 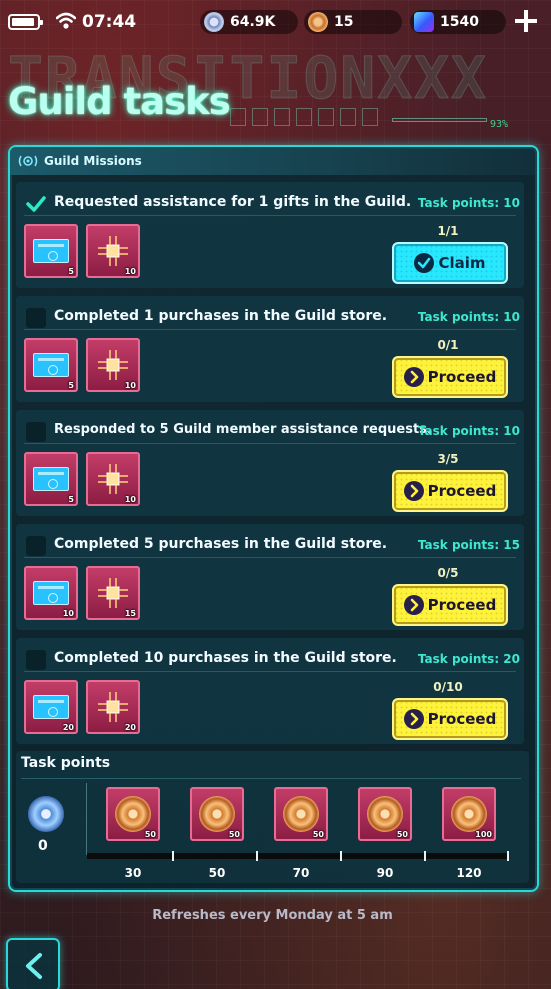 What do you see at coordinates (469, 873) in the screenshot?
I see `milestone-points: 120` at bounding box center [469, 873].